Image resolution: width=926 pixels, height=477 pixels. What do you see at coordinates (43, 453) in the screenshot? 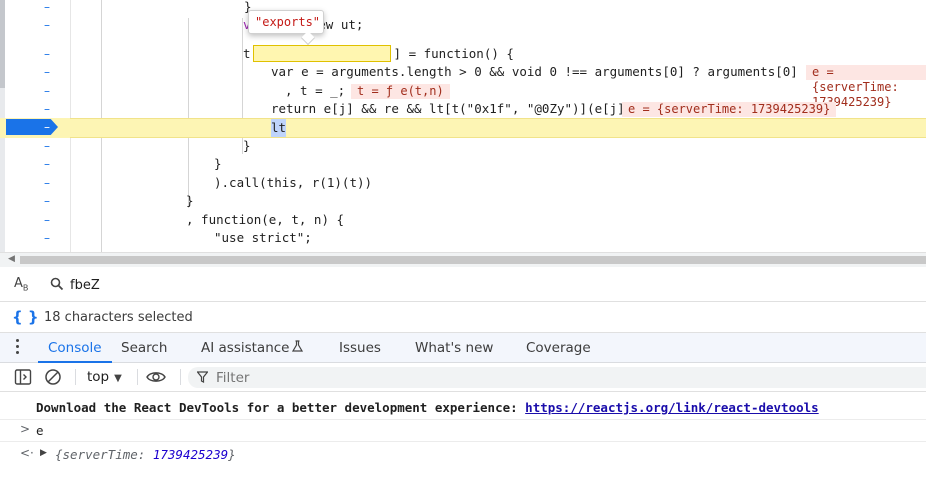
I see `expand-triangle-icon: ▶` at bounding box center [43, 453].